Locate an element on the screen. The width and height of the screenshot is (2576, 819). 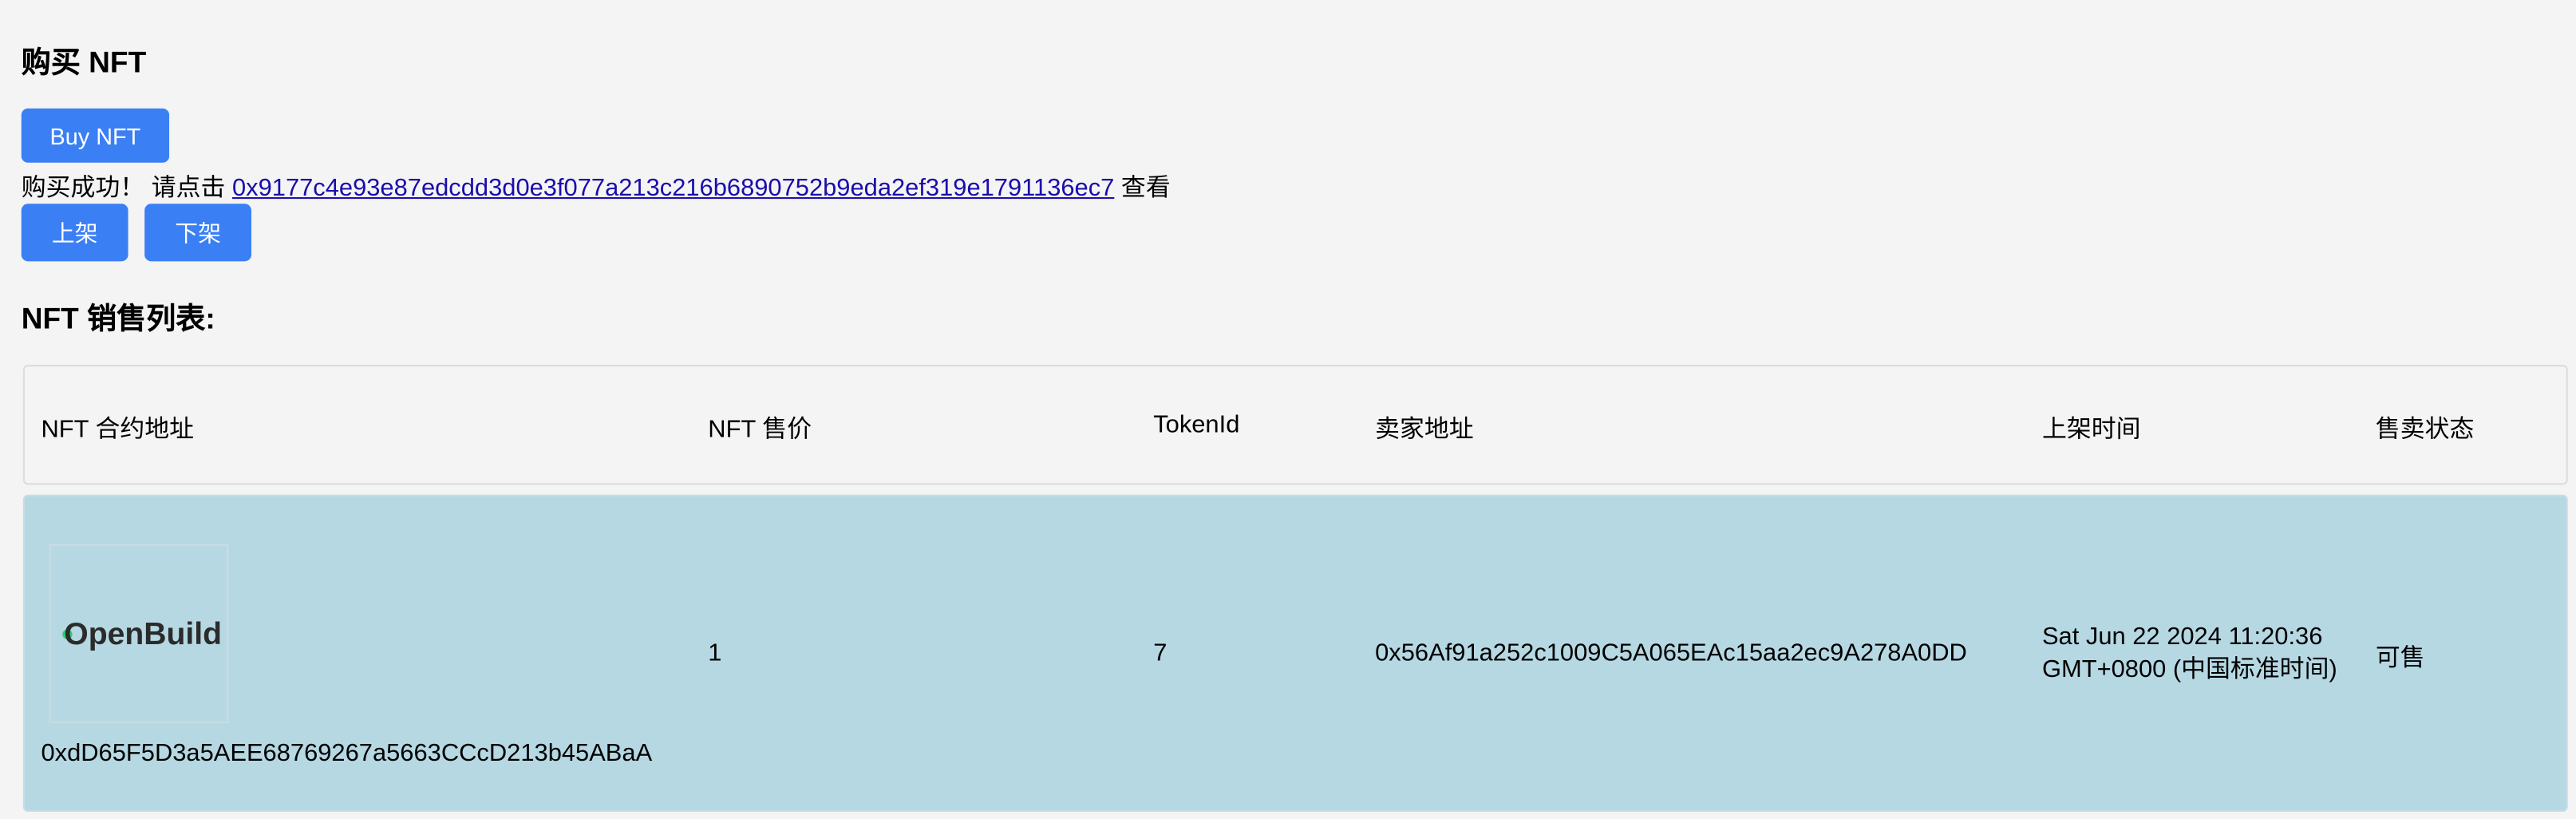
header-token-id: TokenId is located at coordinates (1196, 424).